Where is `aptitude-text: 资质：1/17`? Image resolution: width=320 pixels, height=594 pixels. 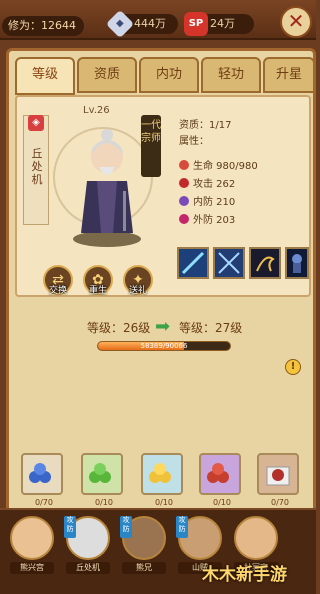 aptitude-text: 资质：1/17 is located at coordinates (205, 125).